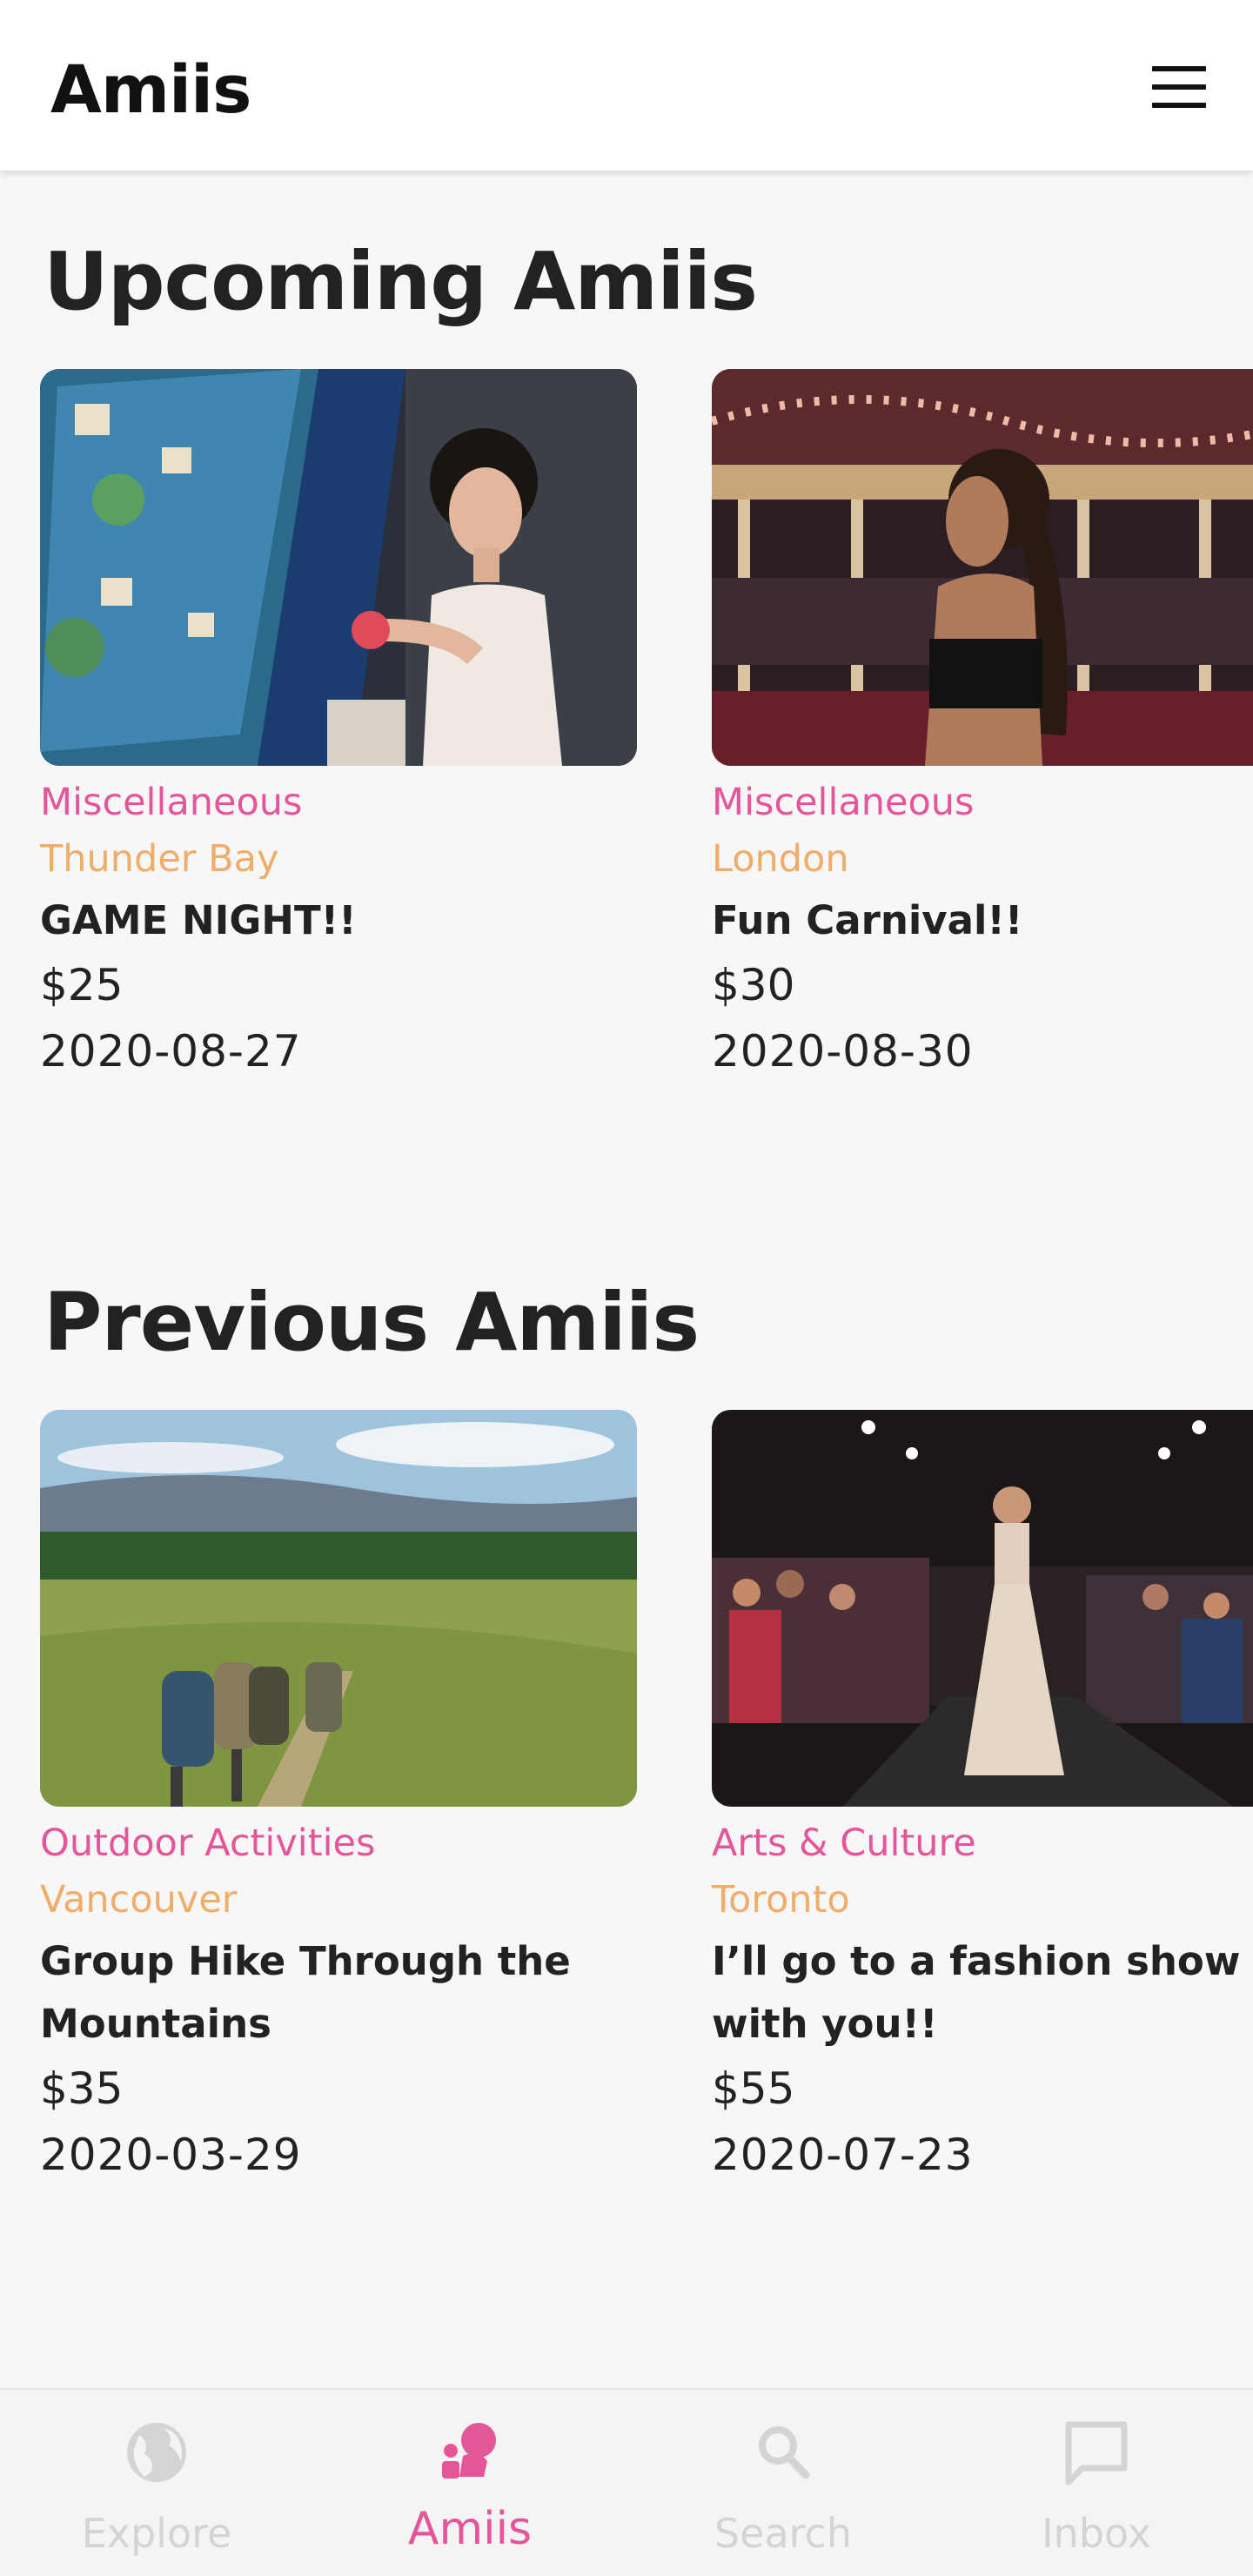  Describe the element at coordinates (150, 89) in the screenshot. I see `app-title: Amiis` at that location.